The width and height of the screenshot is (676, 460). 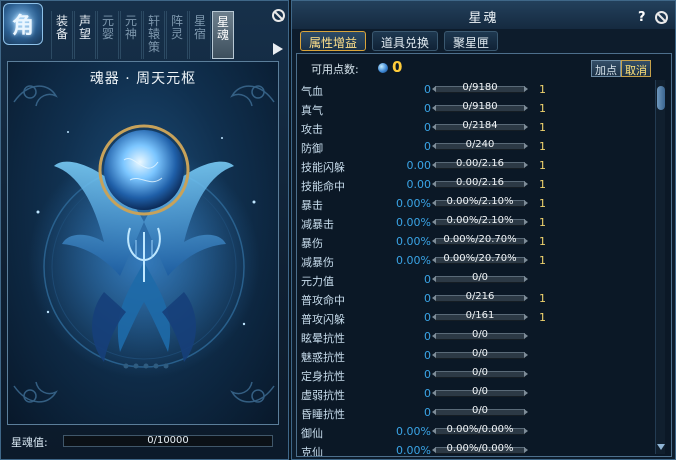 I want to click on soul-progress-bar: 0/10000, so click(x=168, y=441).